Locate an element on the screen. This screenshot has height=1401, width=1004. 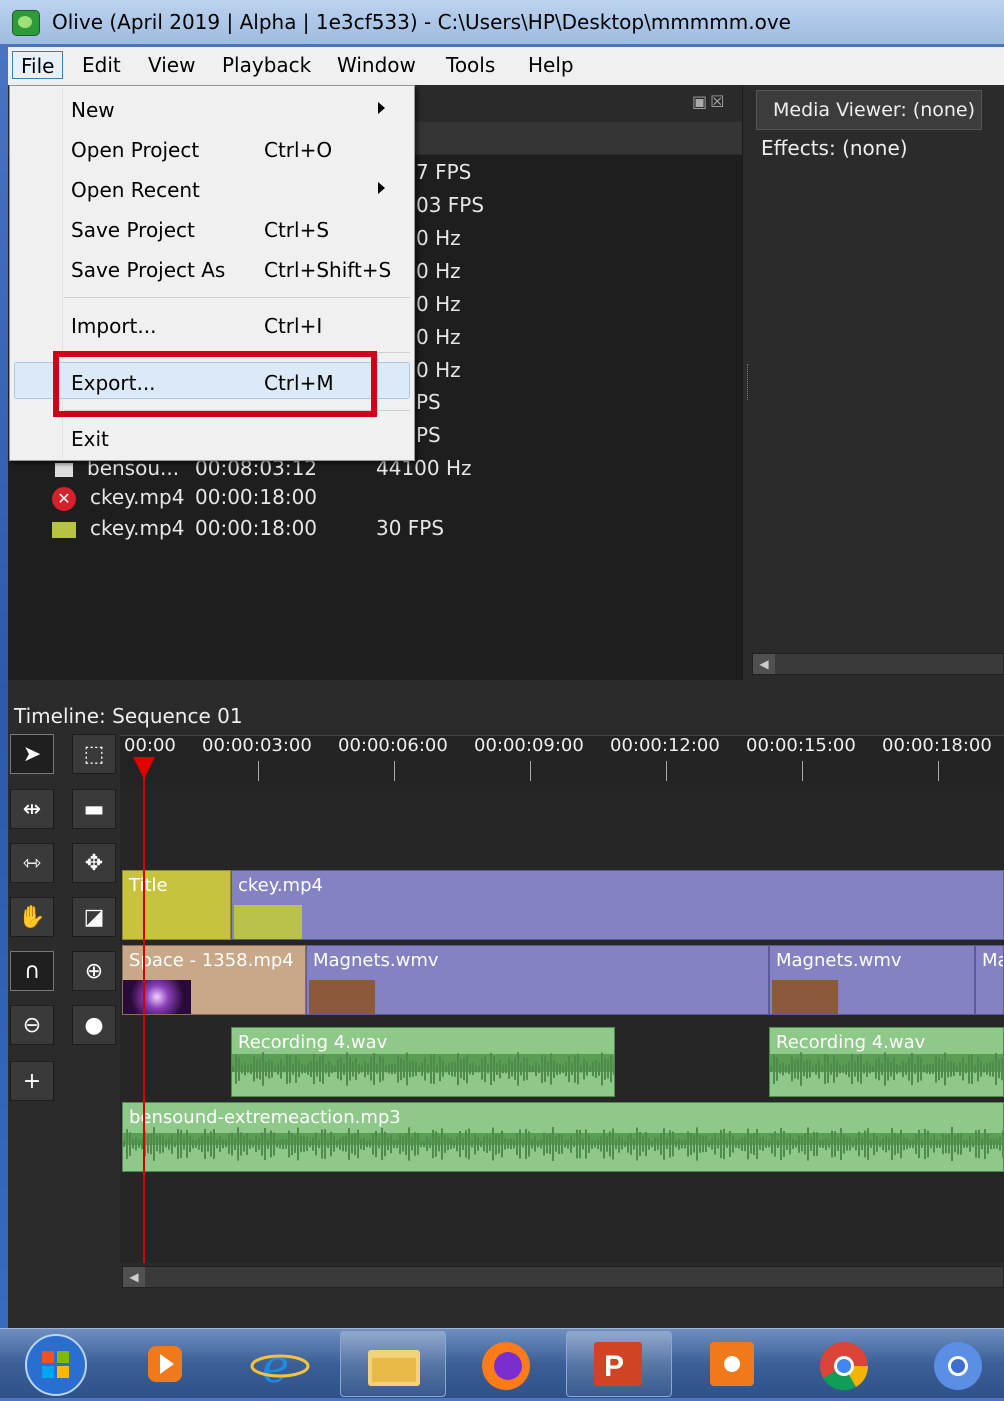
menu-item-open-project: Open Project is located at coordinates (135, 150).